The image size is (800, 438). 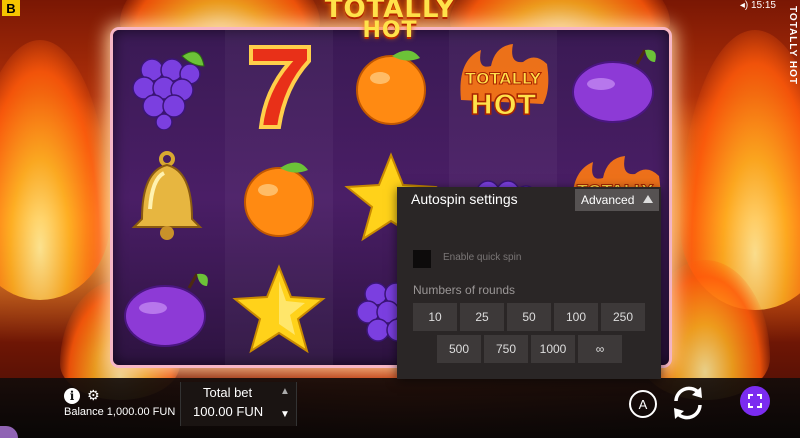 What do you see at coordinates (648, 199) in the screenshot?
I see `chevron-up-icon` at bounding box center [648, 199].